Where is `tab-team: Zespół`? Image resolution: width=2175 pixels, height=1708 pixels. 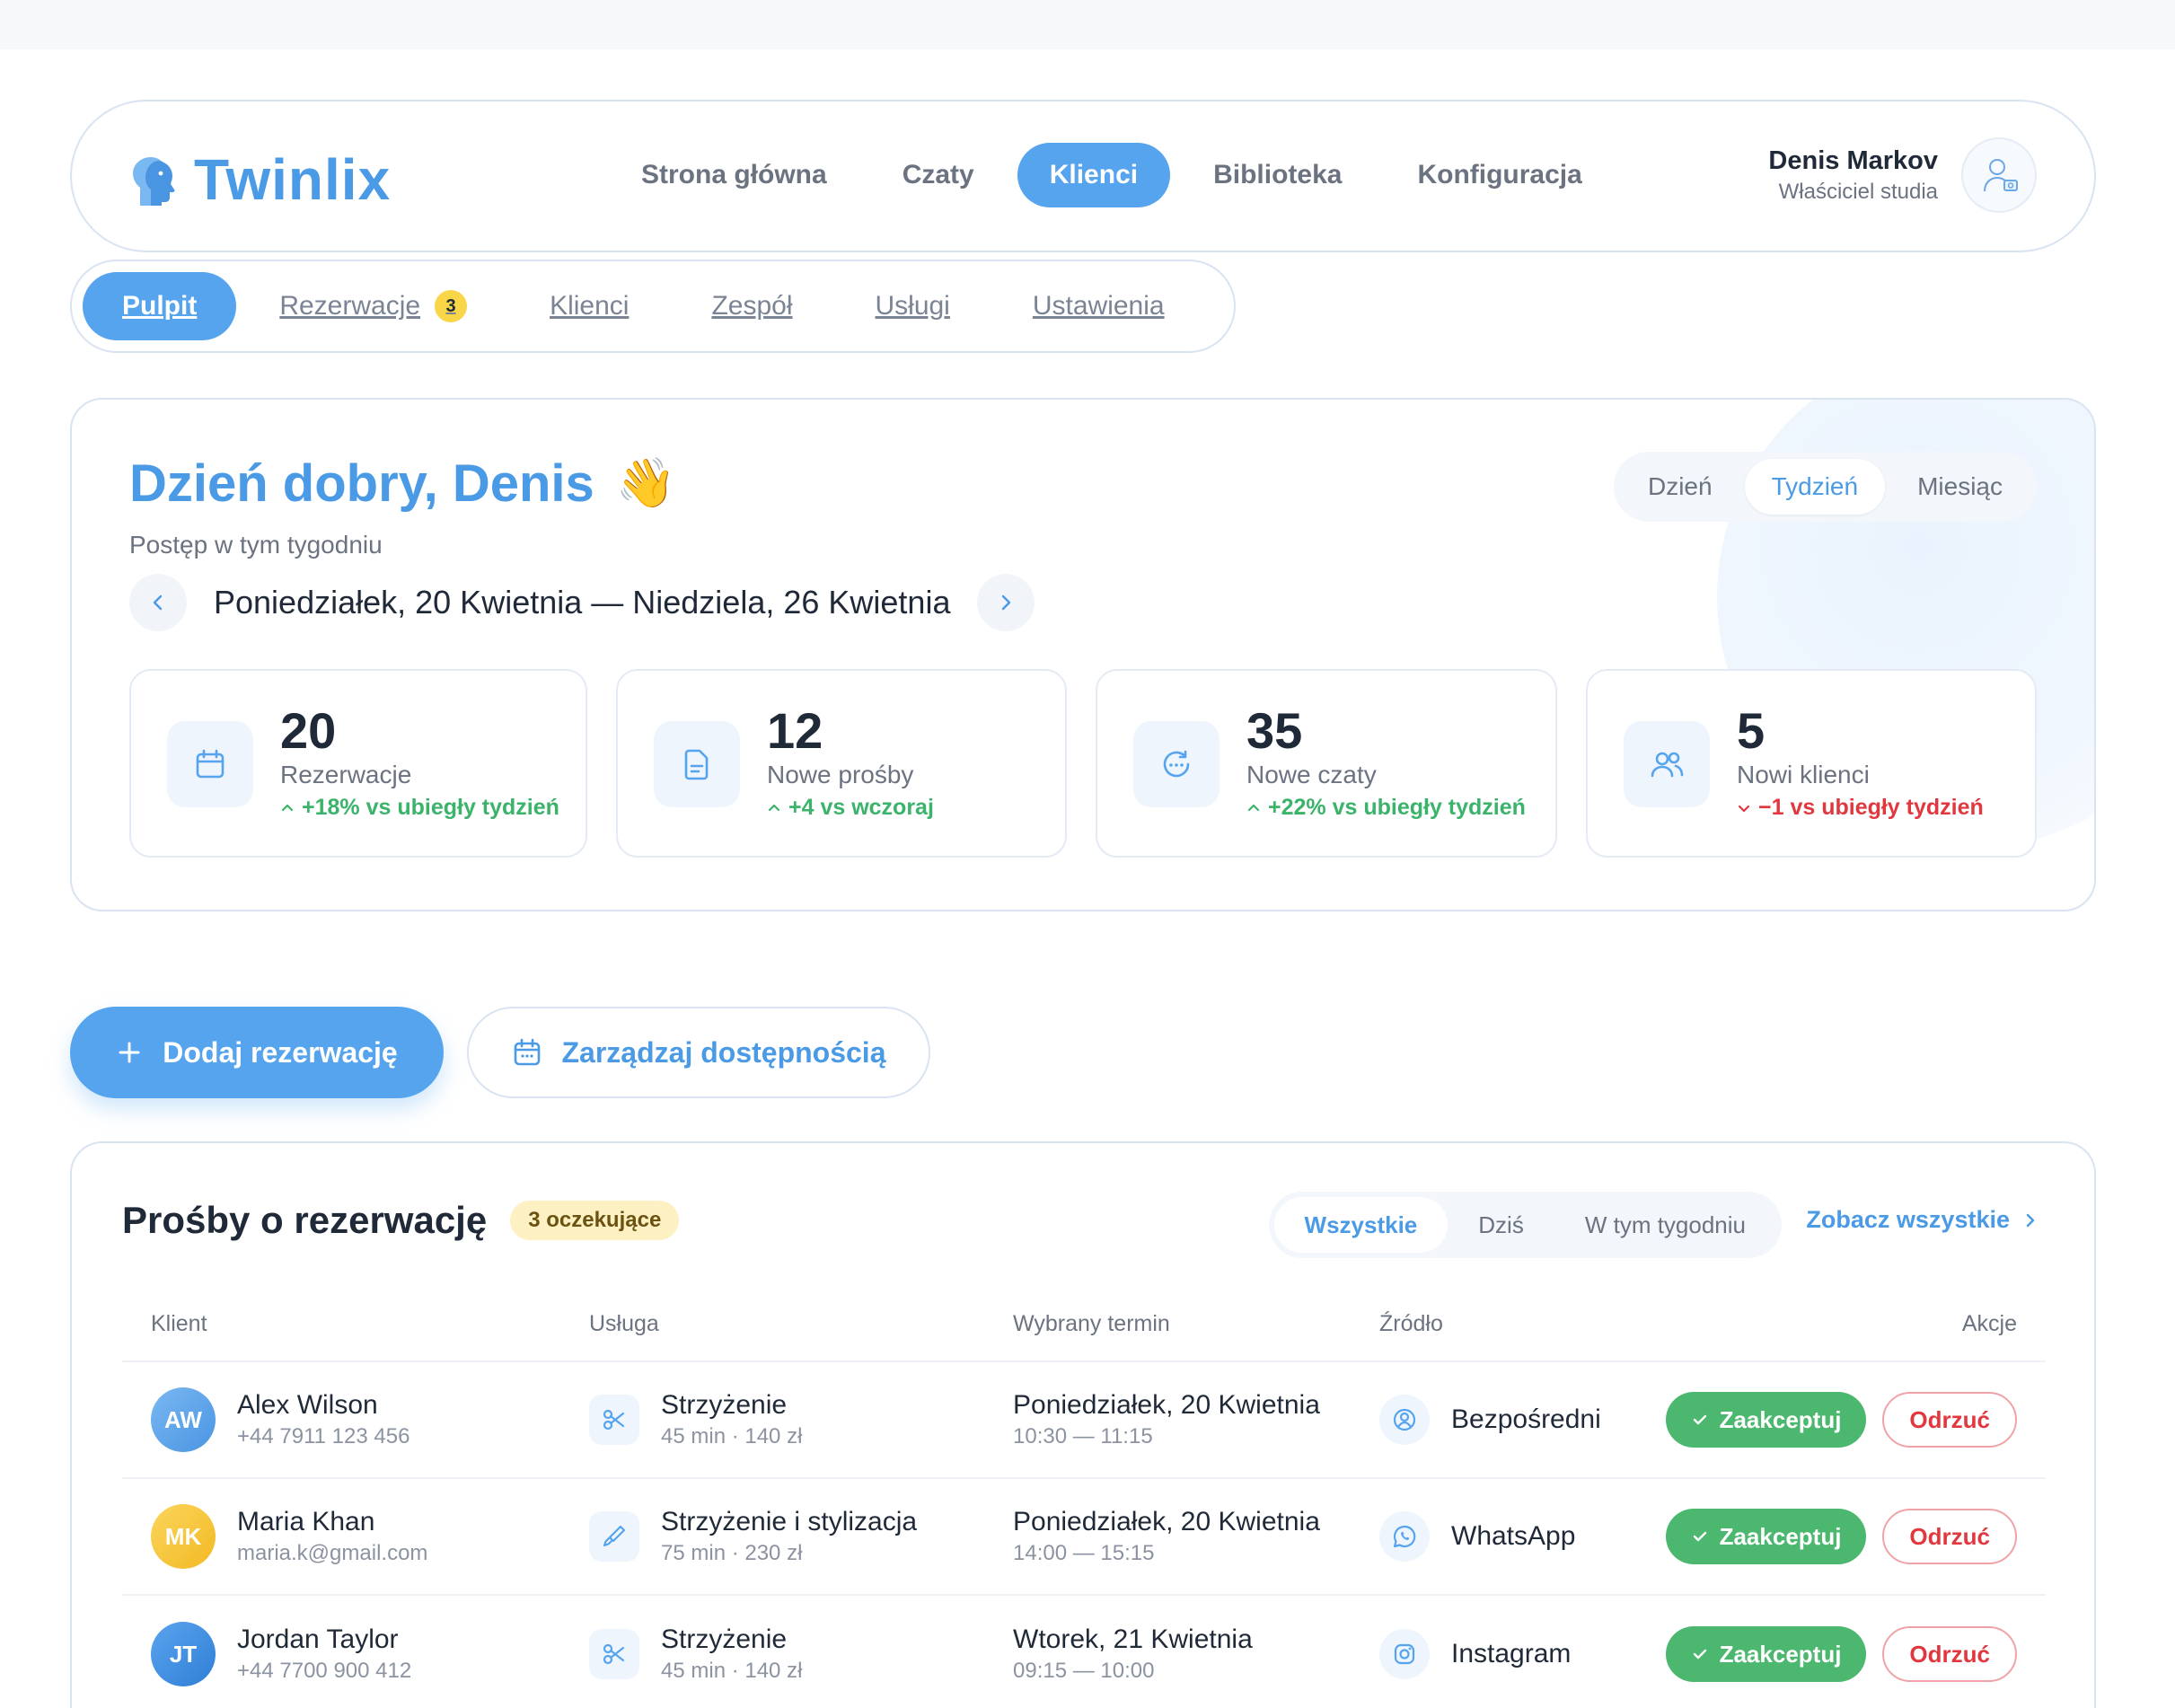 tab-team: Zespół is located at coordinates (752, 306).